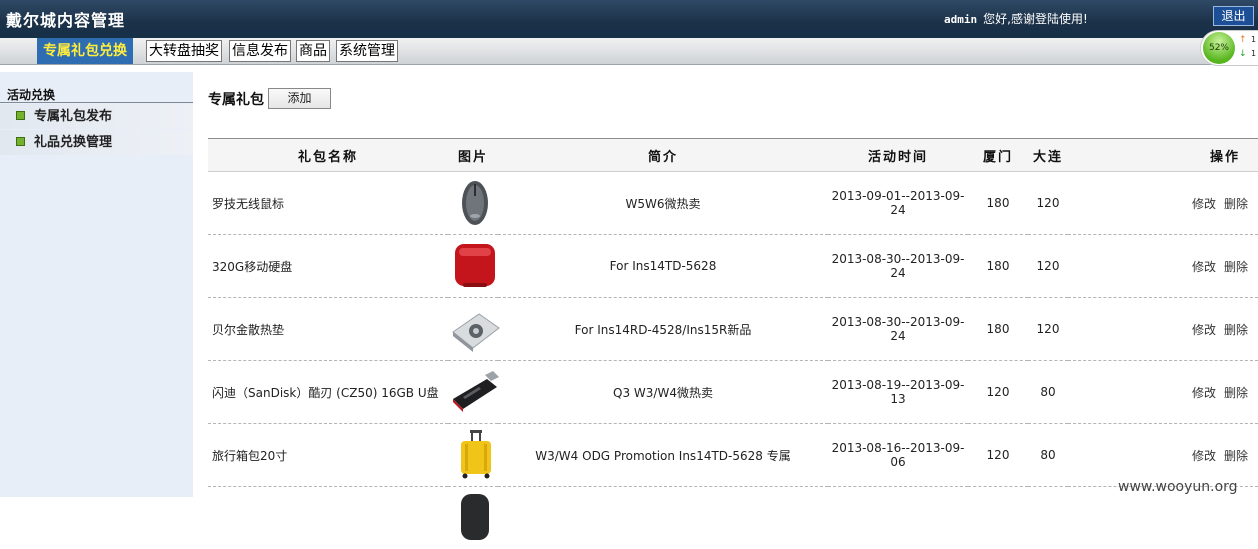  What do you see at coordinates (1178, 487) in the screenshot?
I see `watermark: www.wooyun.org` at bounding box center [1178, 487].